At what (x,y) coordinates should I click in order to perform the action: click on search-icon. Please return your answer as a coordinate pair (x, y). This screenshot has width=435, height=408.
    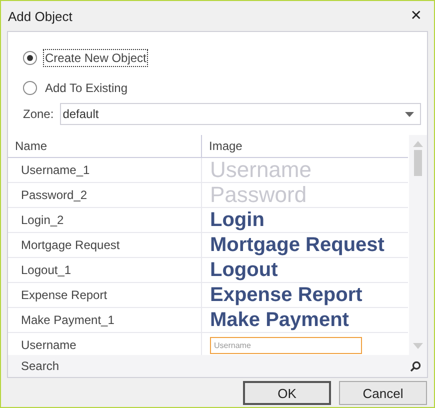
    Looking at the image, I should click on (415, 366).